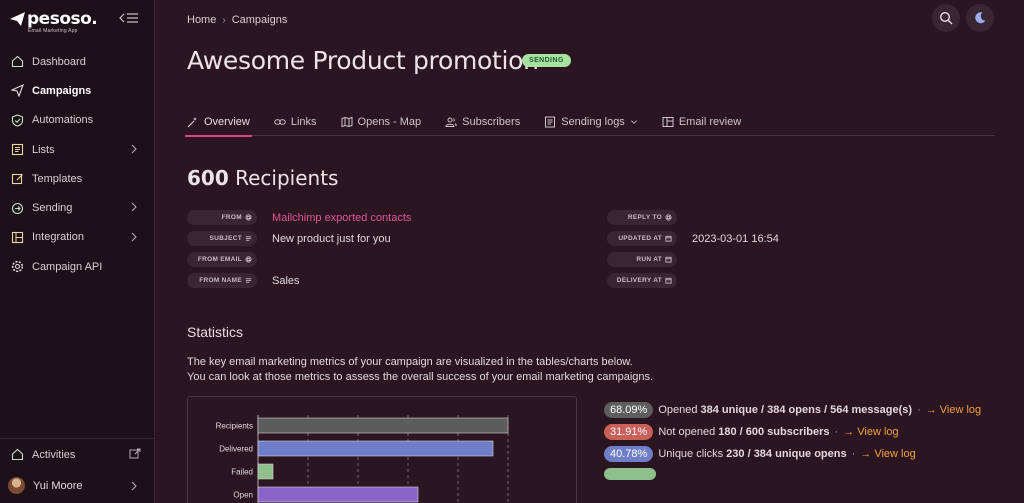 The image size is (1024, 503). Describe the element at coordinates (77, 454) in the screenshot. I see `sidebar-item-activities: Activities` at that location.